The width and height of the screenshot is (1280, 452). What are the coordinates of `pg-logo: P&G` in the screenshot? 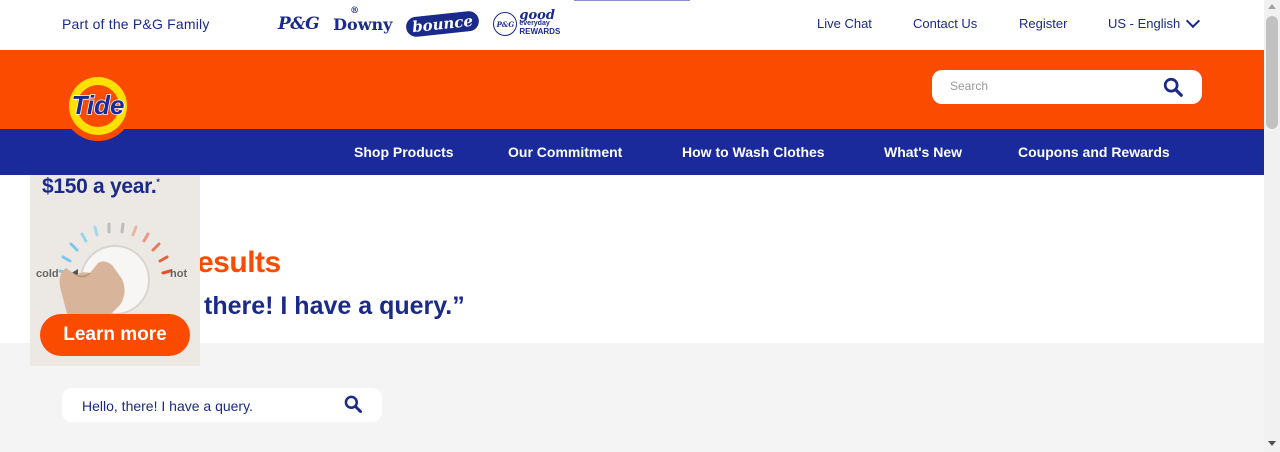 It's located at (299, 24).